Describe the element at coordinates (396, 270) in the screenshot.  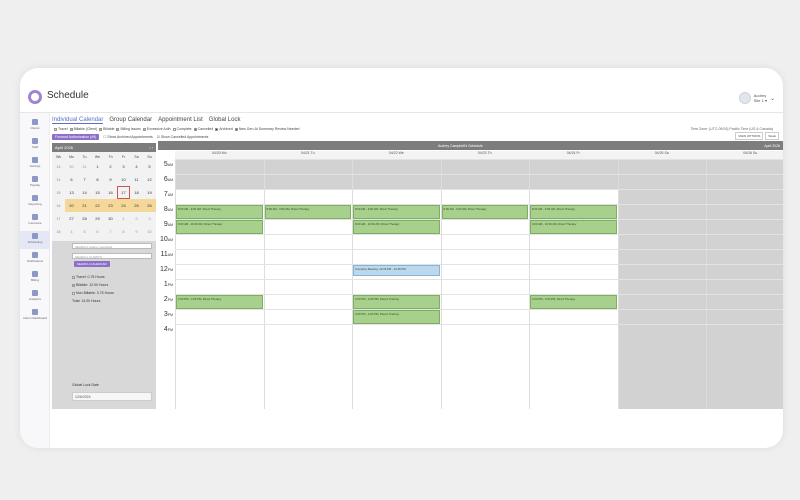
I see `appointment-block: Company Meeting, 12:00 PM - 12:45 PM` at that location.